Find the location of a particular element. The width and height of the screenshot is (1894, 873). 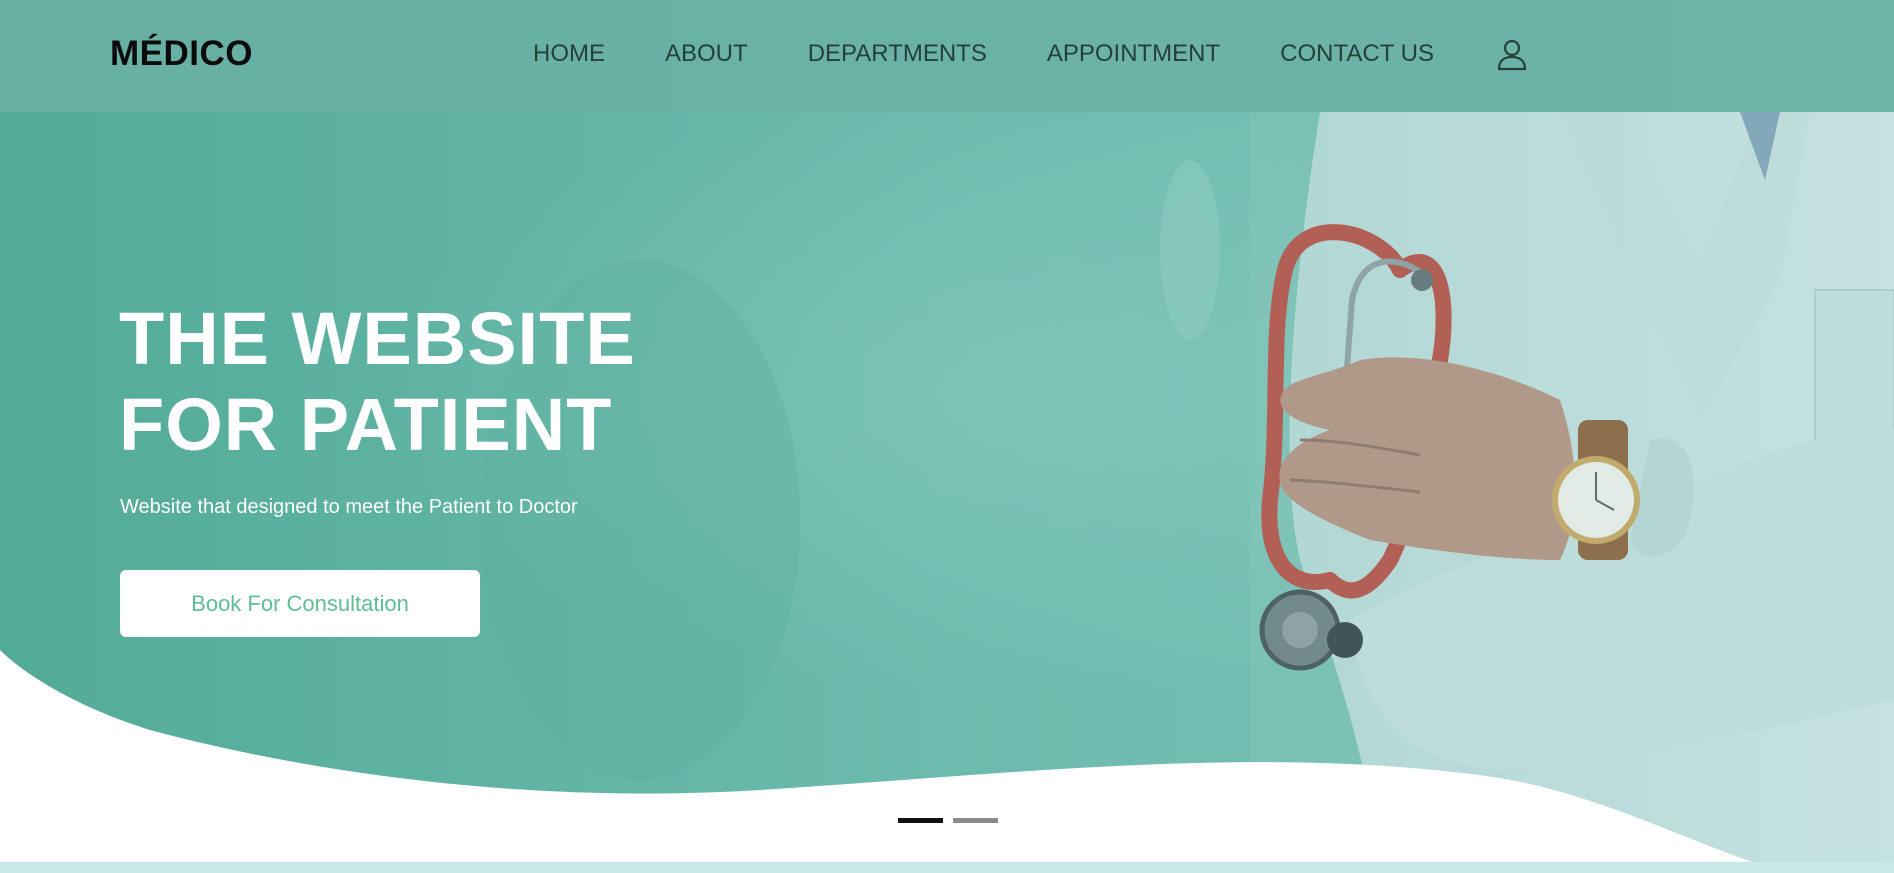

brand-logo: MÉDICO is located at coordinates (181, 54).